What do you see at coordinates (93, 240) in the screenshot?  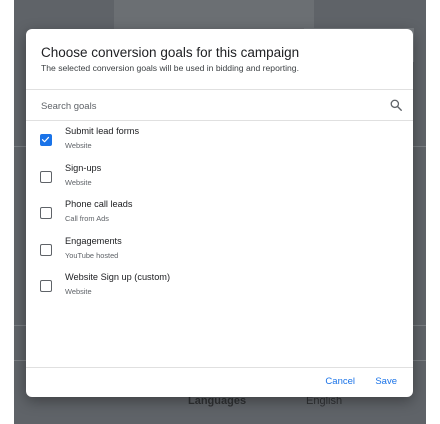 I see `goal-name: Engagements` at bounding box center [93, 240].